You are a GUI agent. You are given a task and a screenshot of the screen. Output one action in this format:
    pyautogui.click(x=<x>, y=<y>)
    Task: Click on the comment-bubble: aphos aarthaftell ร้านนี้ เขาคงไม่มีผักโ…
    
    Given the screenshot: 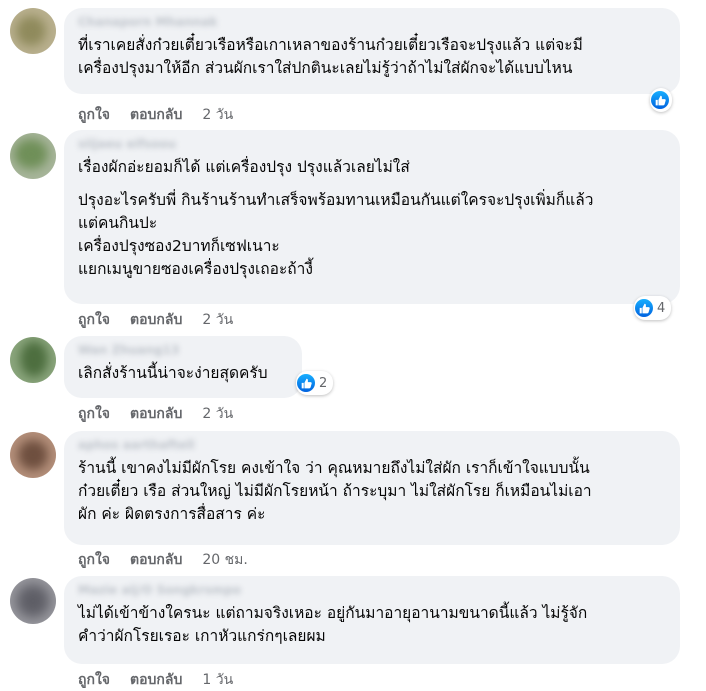 What is the action you would take?
    pyautogui.click(x=372, y=488)
    